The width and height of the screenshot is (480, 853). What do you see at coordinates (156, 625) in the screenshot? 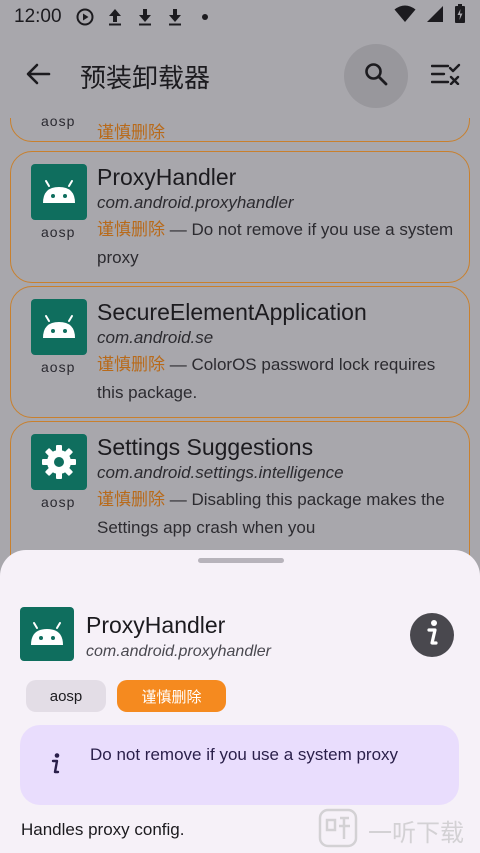
I see `sheet-package-name: ProxyHandler` at bounding box center [156, 625].